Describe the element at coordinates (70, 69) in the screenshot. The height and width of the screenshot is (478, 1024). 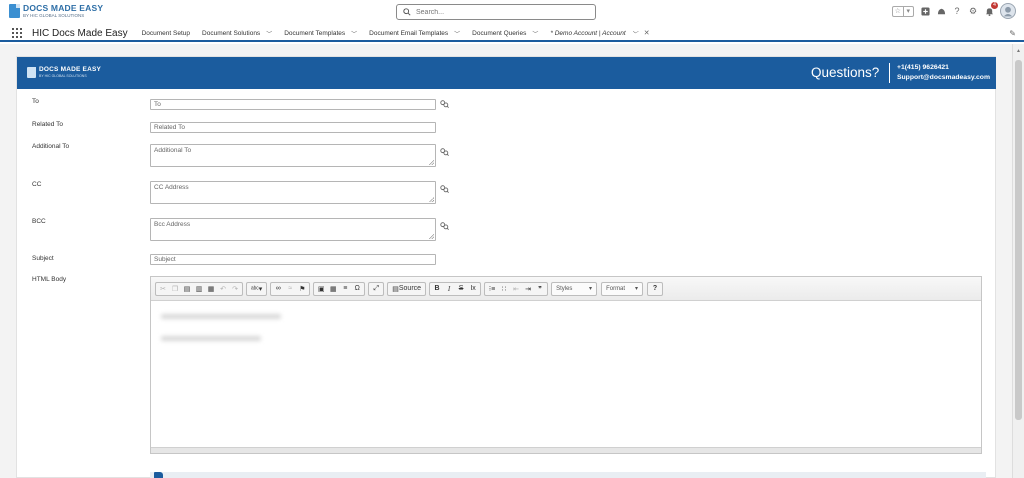
I see `banner-logo-title: DOCS MADE EASY` at that location.